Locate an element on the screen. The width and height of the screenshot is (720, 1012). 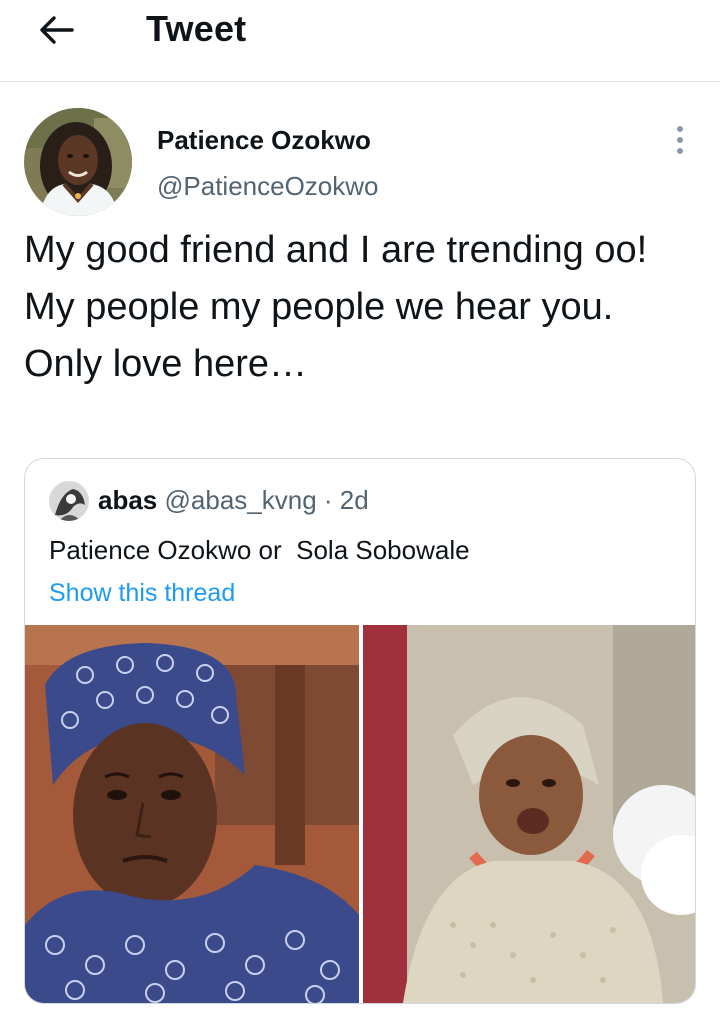
author-display-name: Patience Ozokwo is located at coordinates (264, 140).